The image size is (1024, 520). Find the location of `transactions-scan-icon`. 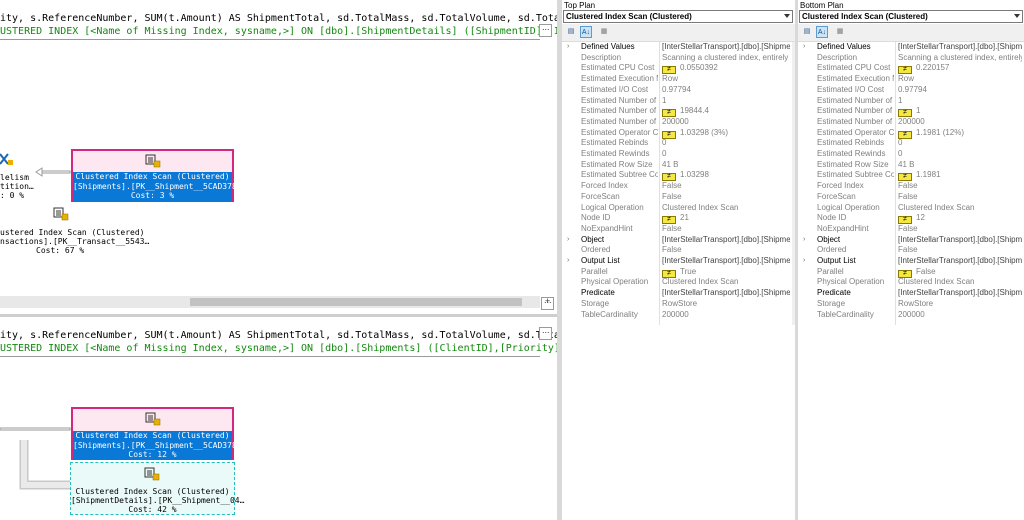

transactions-scan-icon is located at coordinates (61, 214).